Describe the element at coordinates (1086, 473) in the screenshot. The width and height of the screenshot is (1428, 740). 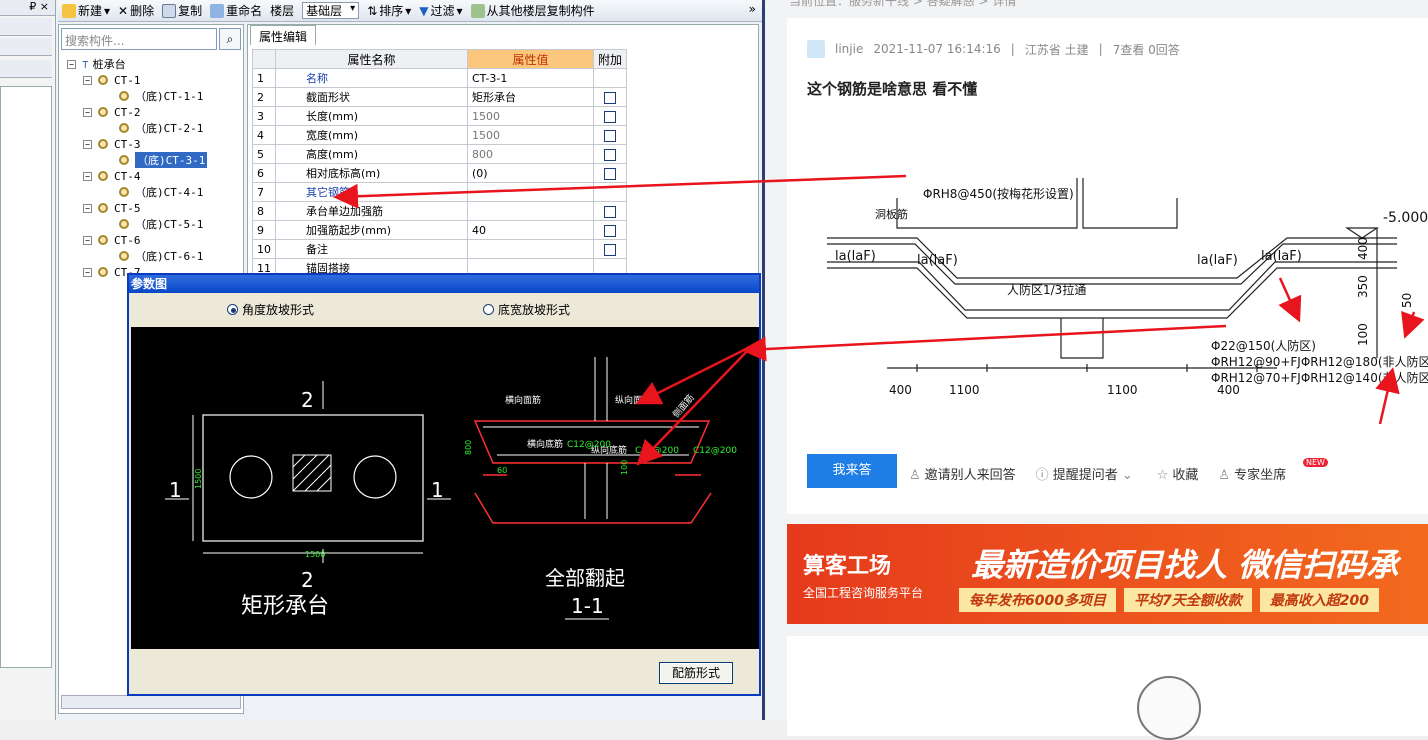
I see `remind-link: ⓘ 提醒提问者 ⌄` at that location.